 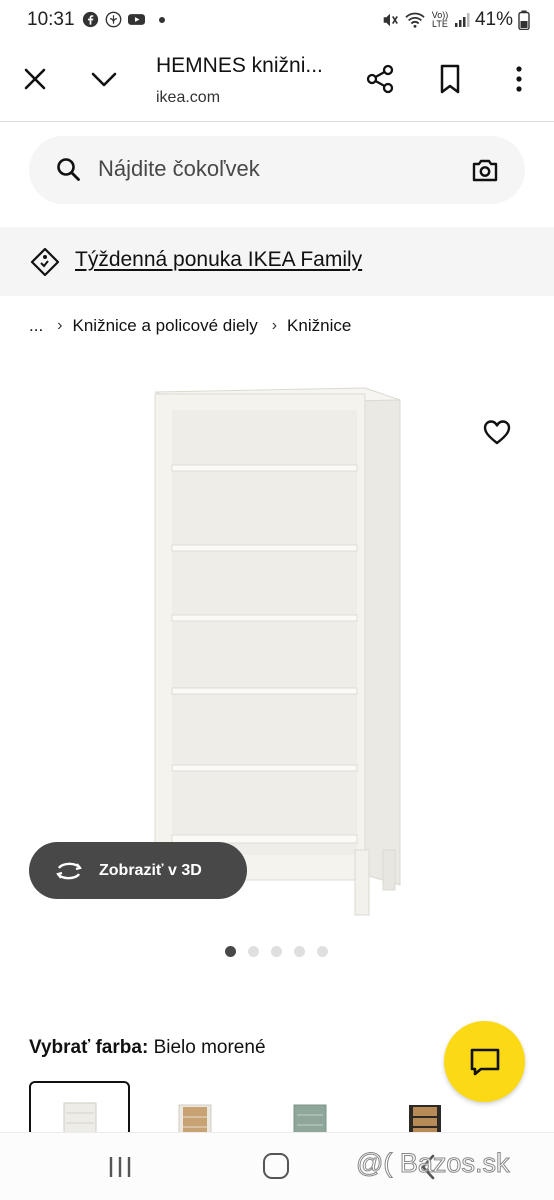 What do you see at coordinates (162, 19) in the screenshot?
I see `more-notifications-dot` at bounding box center [162, 19].